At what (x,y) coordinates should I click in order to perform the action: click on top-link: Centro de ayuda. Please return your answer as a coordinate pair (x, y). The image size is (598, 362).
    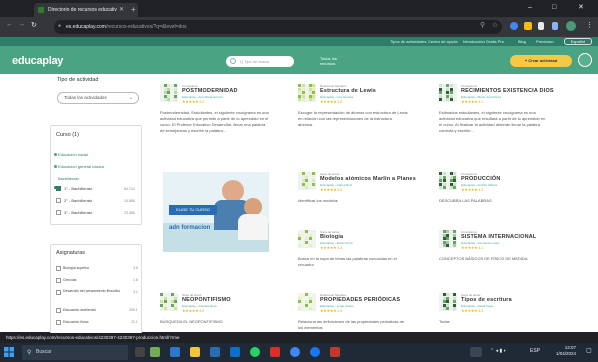
    Looking at the image, I should click on (443, 41).